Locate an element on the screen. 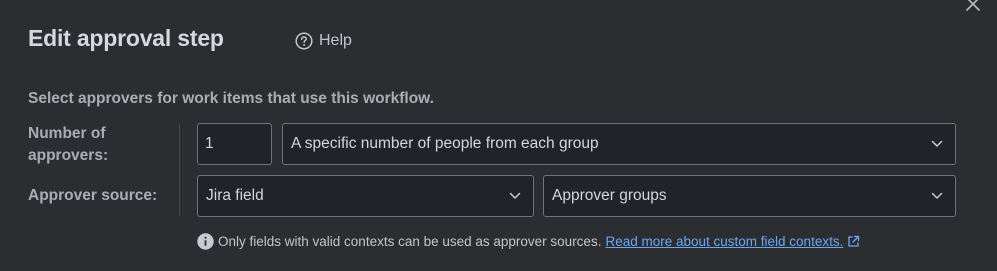  approver-field-select: Approver groups is located at coordinates (749, 196).